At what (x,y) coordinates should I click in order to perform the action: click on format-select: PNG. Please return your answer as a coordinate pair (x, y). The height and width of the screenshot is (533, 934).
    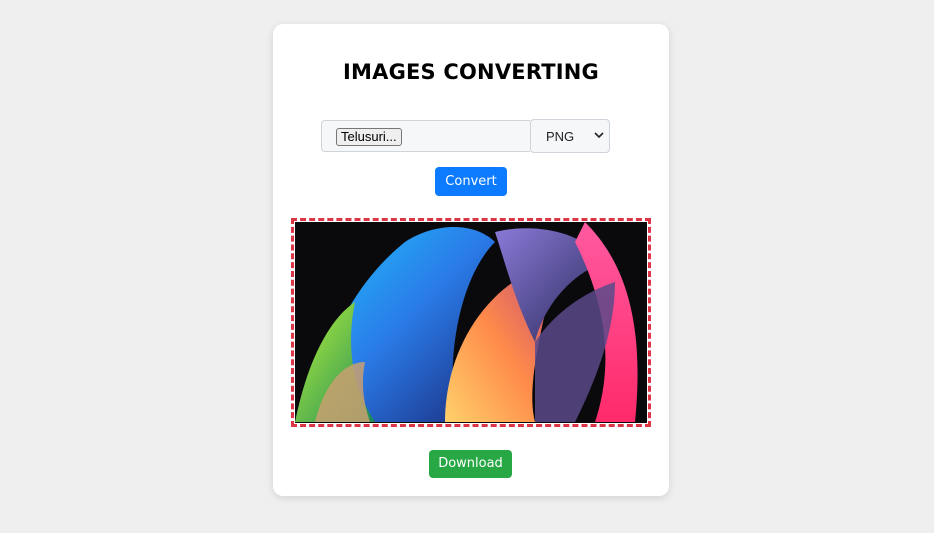
    Looking at the image, I should click on (570, 136).